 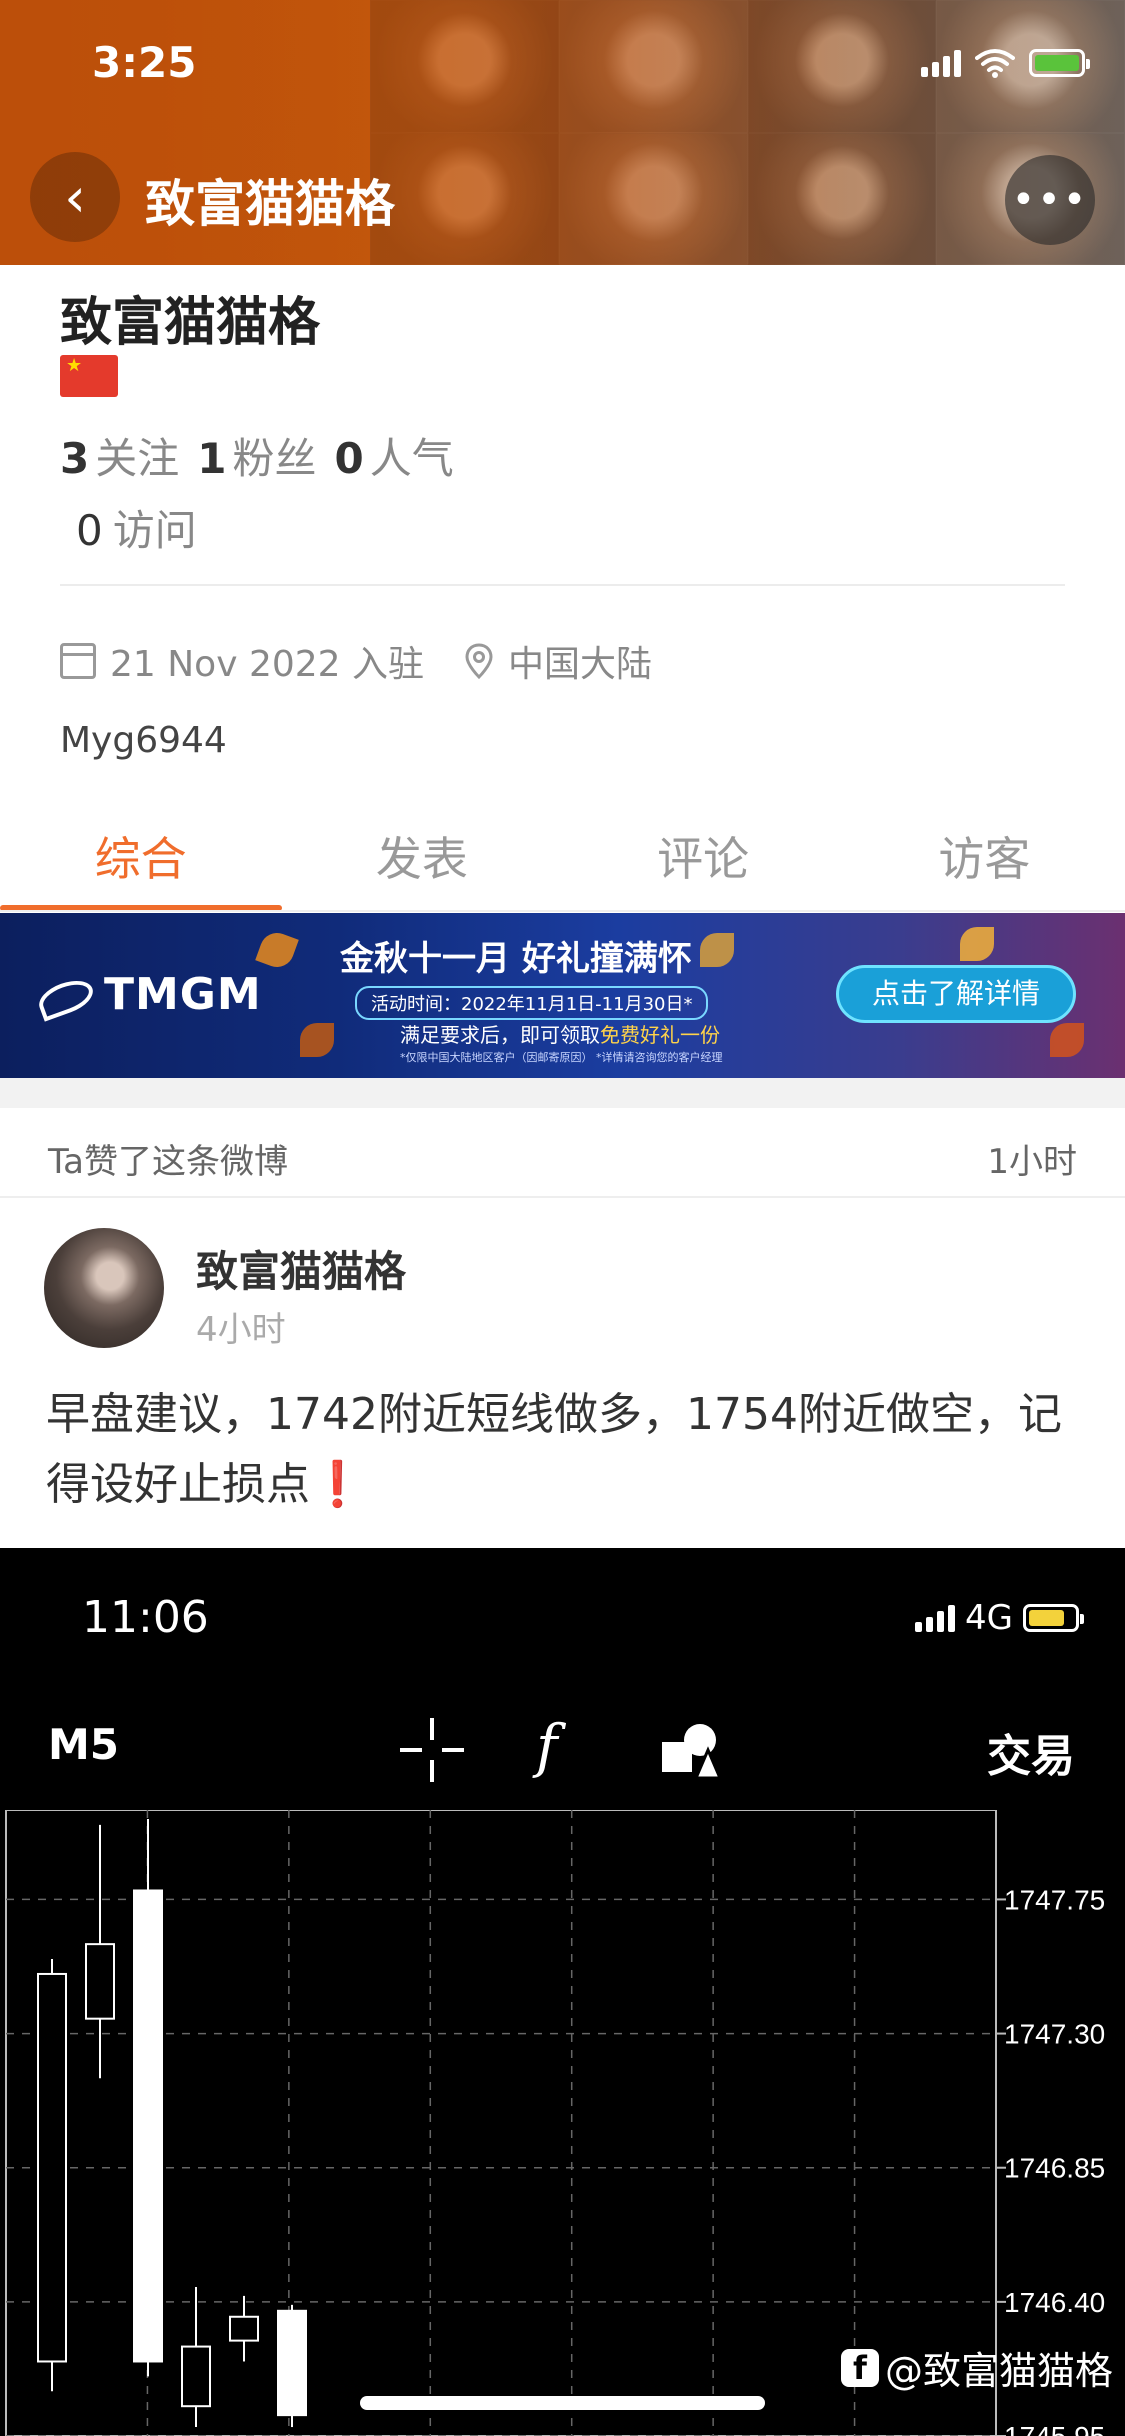 I want to click on tab-overview: 综合, so click(x=140, y=857).